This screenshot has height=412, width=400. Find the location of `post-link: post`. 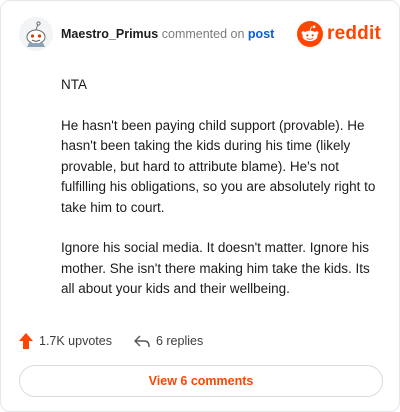

post-link: post is located at coordinates (261, 34).